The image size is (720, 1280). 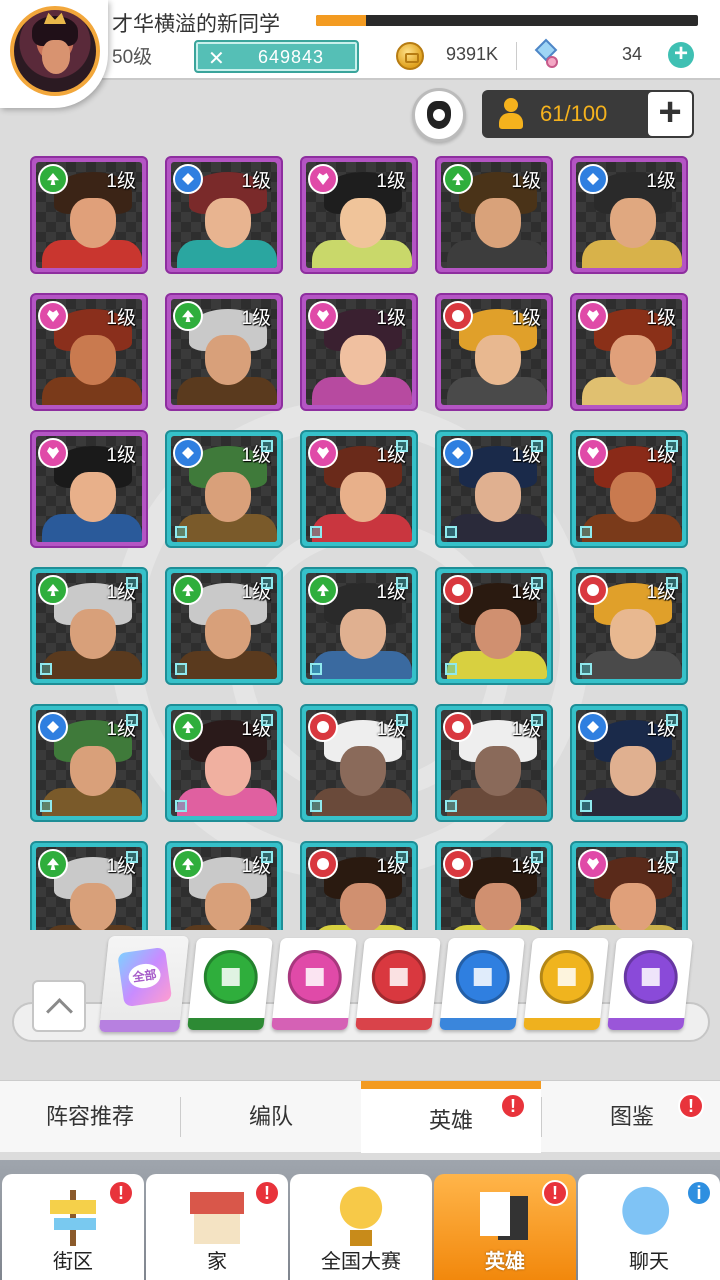 I want to click on all-cards-icon: 全部, so click(x=145, y=977).